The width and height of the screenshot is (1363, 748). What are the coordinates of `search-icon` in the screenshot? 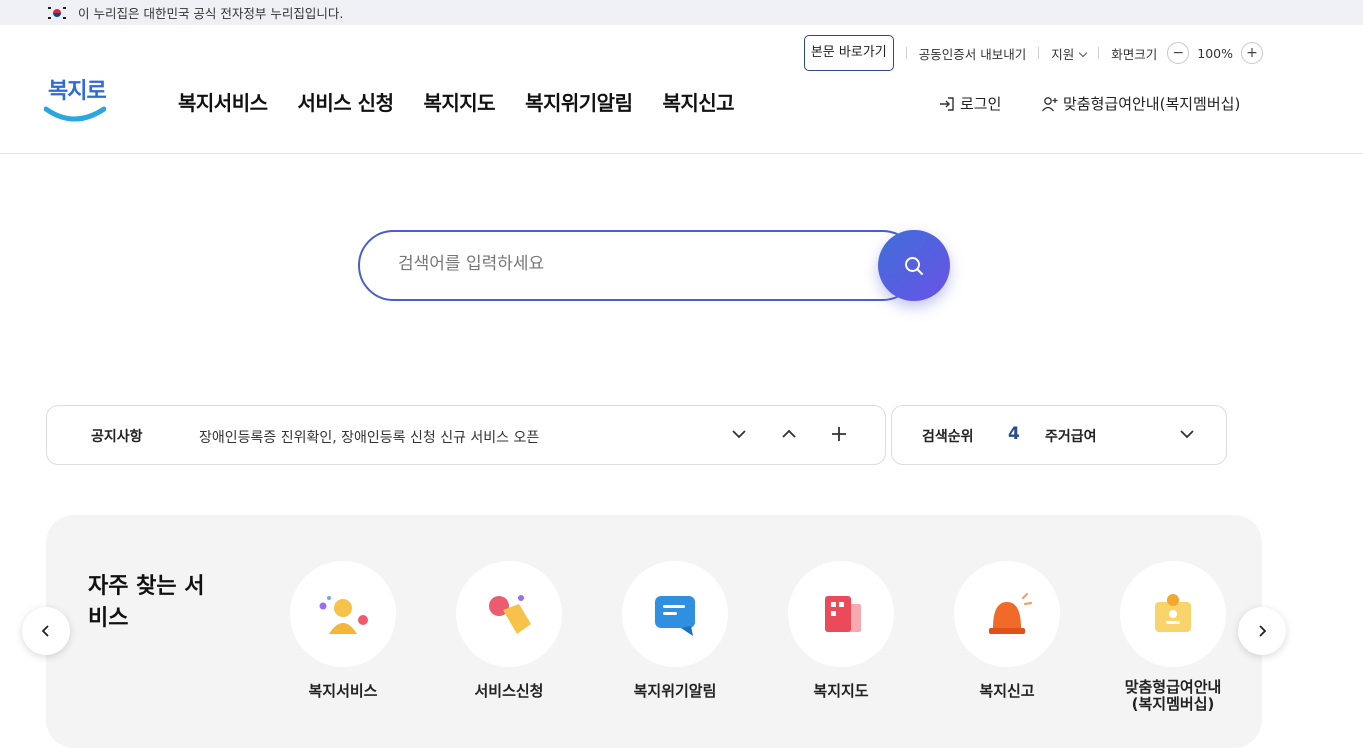 It's located at (914, 265).